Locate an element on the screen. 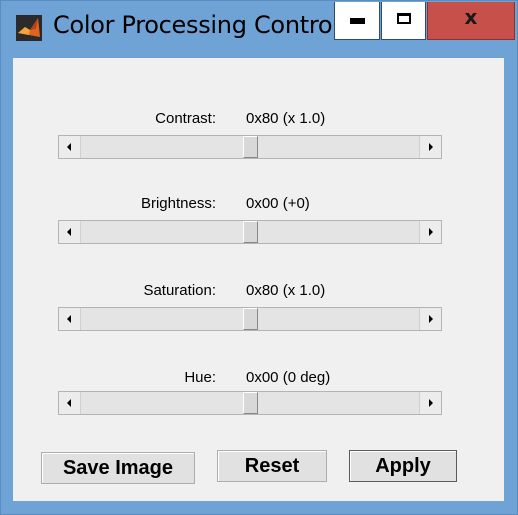 The image size is (518, 515). contrast-slider is located at coordinates (250, 147).